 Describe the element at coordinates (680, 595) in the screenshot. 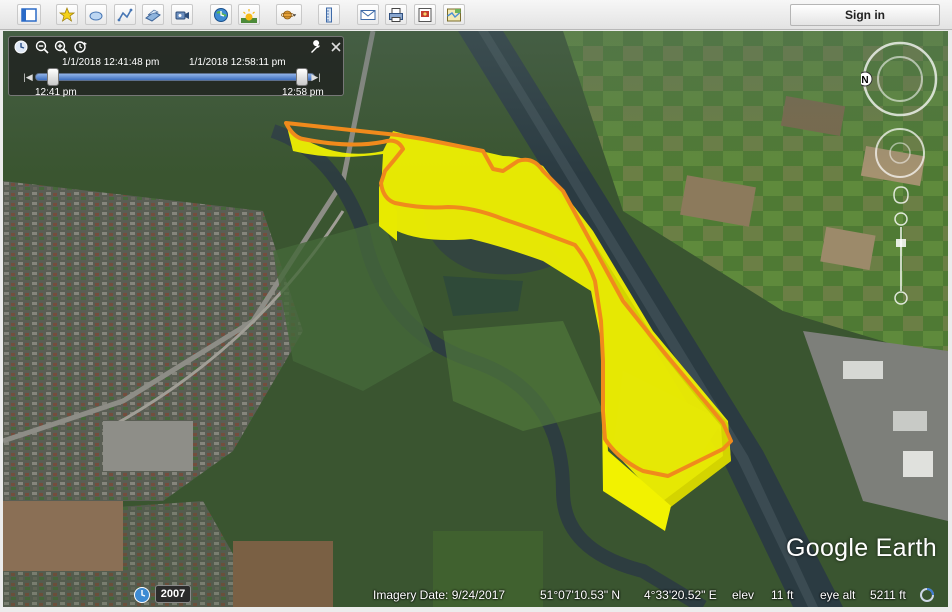

I see `longitude-readout: 4°33'20.52" E` at that location.